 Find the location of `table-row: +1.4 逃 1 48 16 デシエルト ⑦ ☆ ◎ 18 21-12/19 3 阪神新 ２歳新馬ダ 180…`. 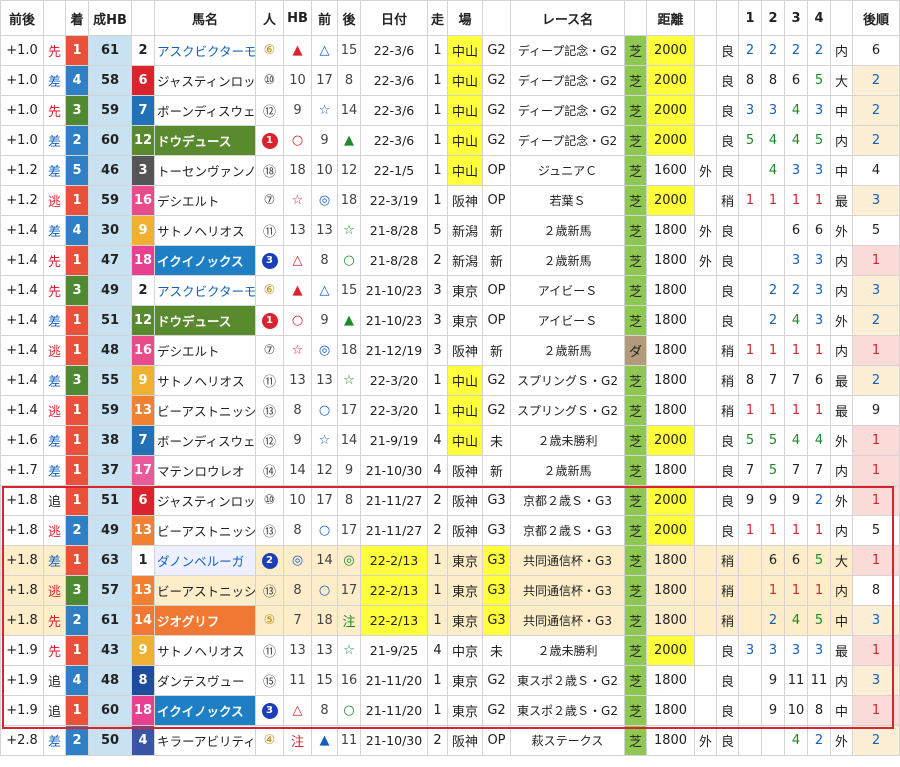

table-row: +1.4 逃 1 48 16 デシエルト ⑦ ☆ ◎ 18 21-12/19 3 阪神新 ２歳新馬ダ 180… is located at coordinates (450, 350).